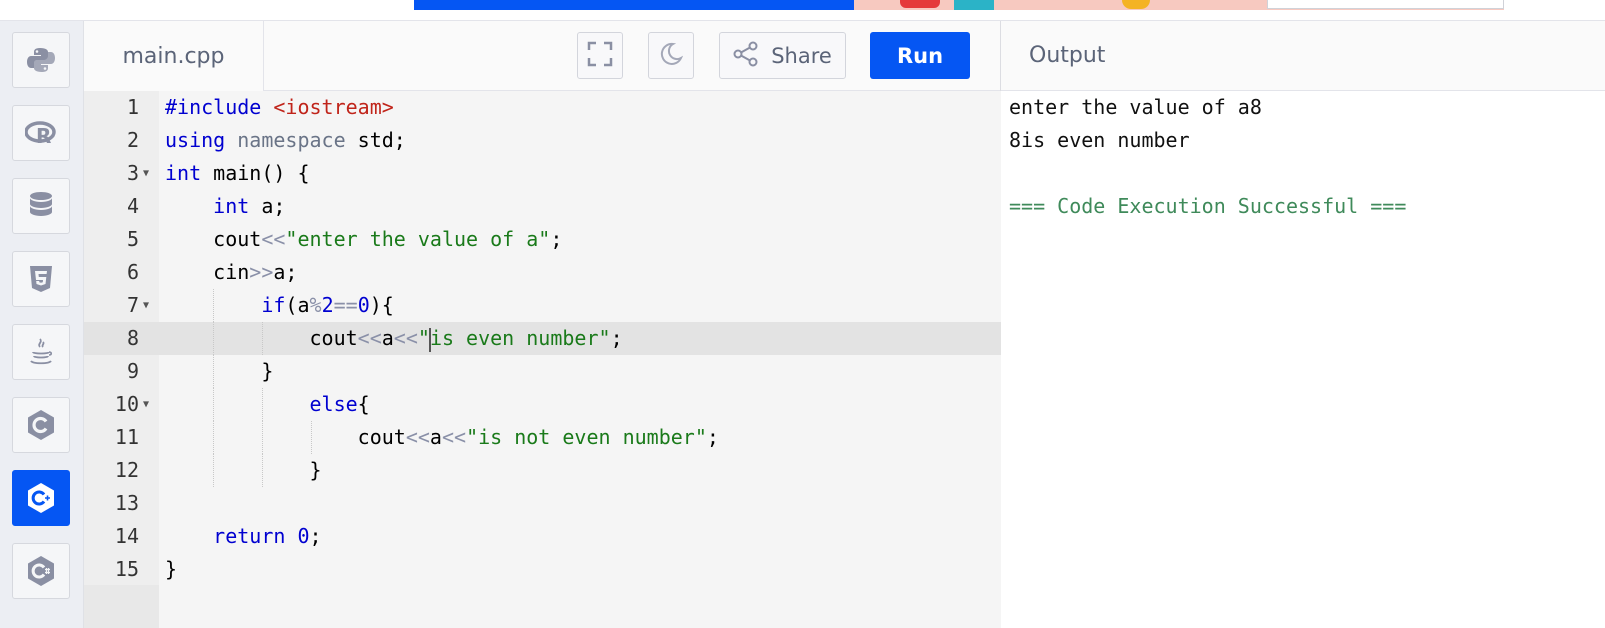  I want to click on code-line-text: int main() {, so click(237, 173).